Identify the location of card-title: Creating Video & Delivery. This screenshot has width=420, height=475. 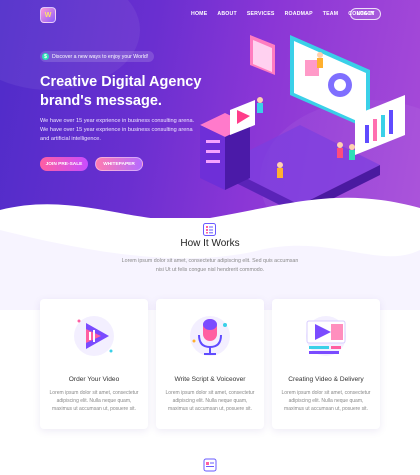
(326, 379).